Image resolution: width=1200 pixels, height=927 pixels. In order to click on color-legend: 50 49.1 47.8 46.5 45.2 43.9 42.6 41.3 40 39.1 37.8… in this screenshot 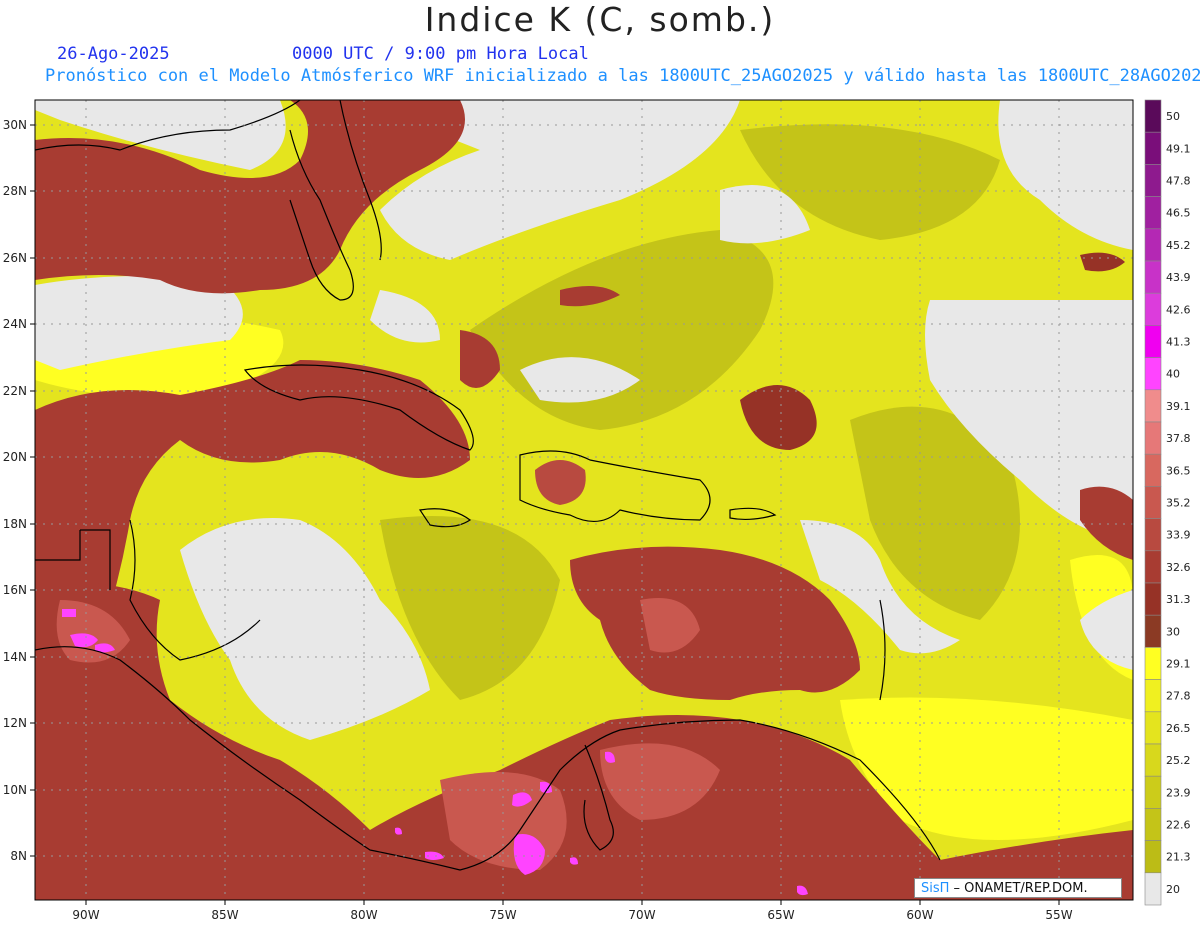, I will do `click(1167, 502)`.